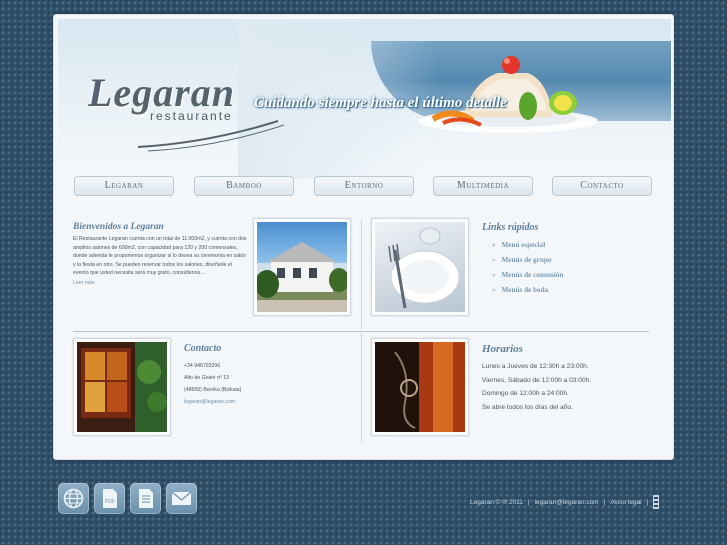 The width and height of the screenshot is (727, 545). What do you see at coordinates (527, 407) in the screenshot?
I see `hours-note: Se abre todos los días del año.` at bounding box center [527, 407].